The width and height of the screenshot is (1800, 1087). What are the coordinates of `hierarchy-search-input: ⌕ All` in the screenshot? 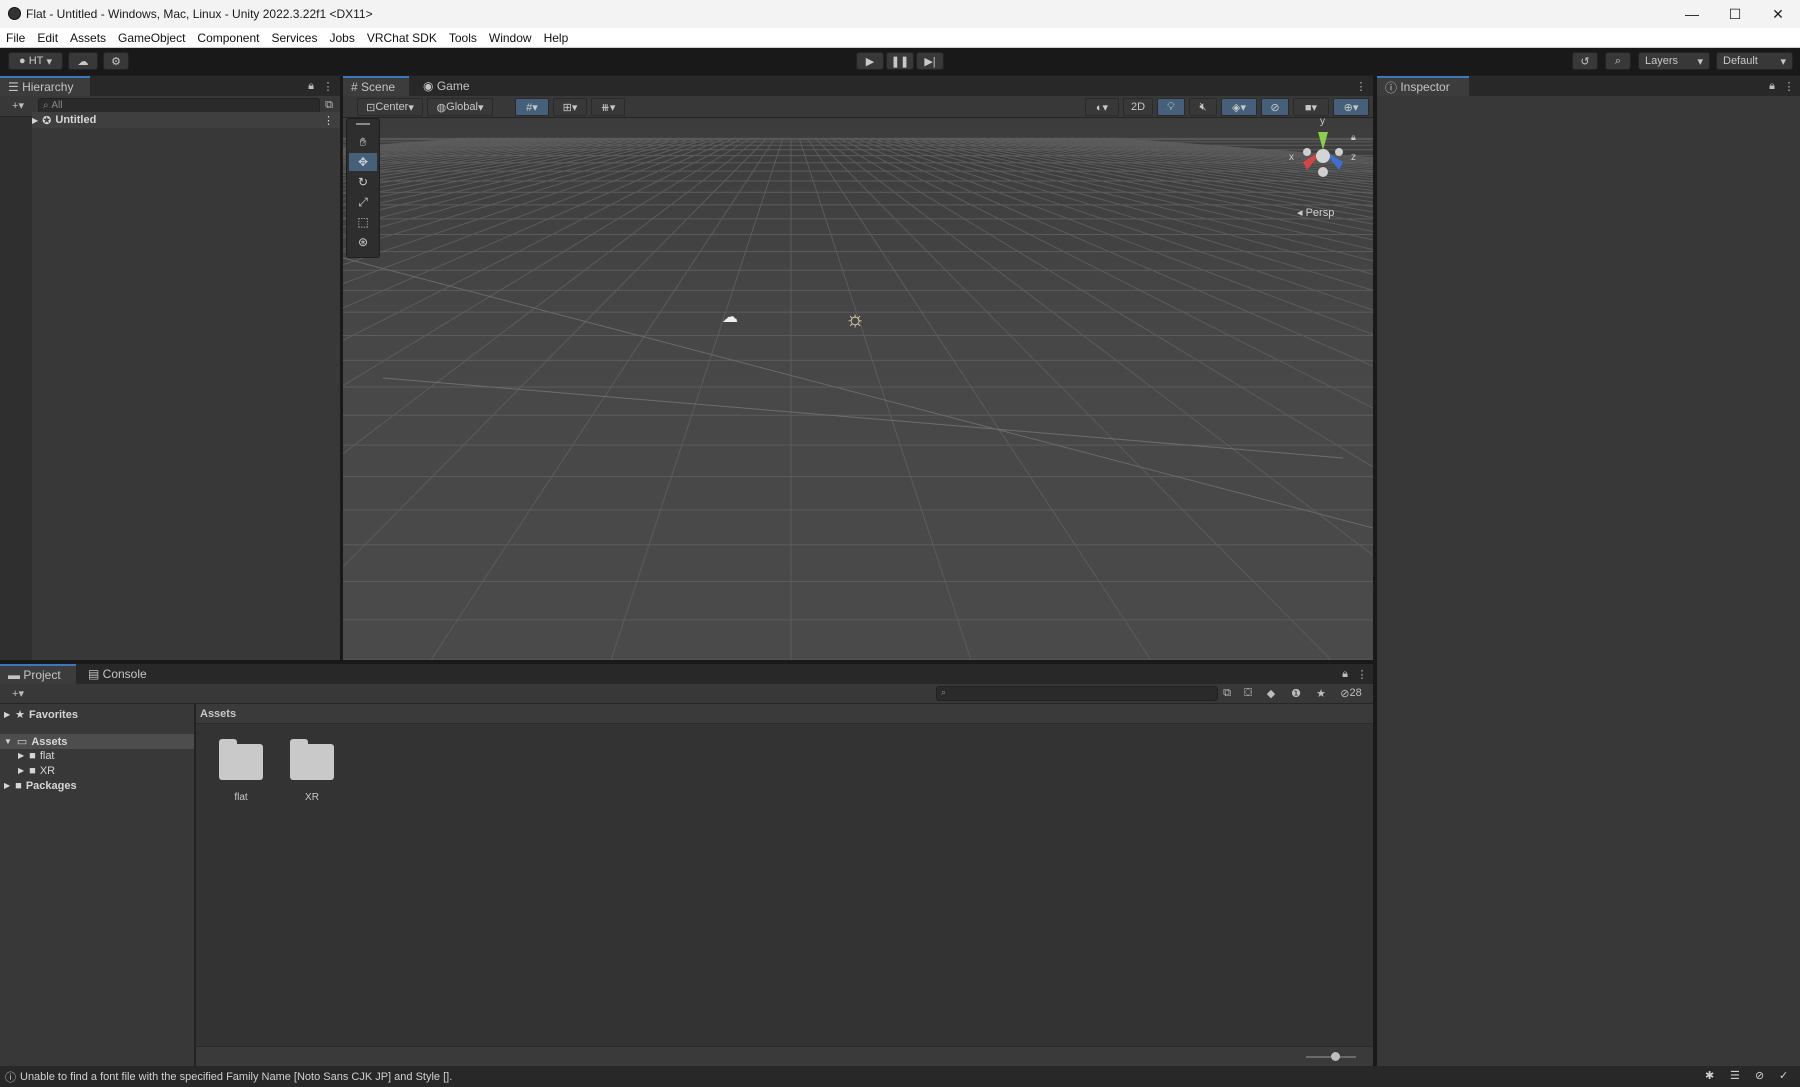 It's located at (179, 105).